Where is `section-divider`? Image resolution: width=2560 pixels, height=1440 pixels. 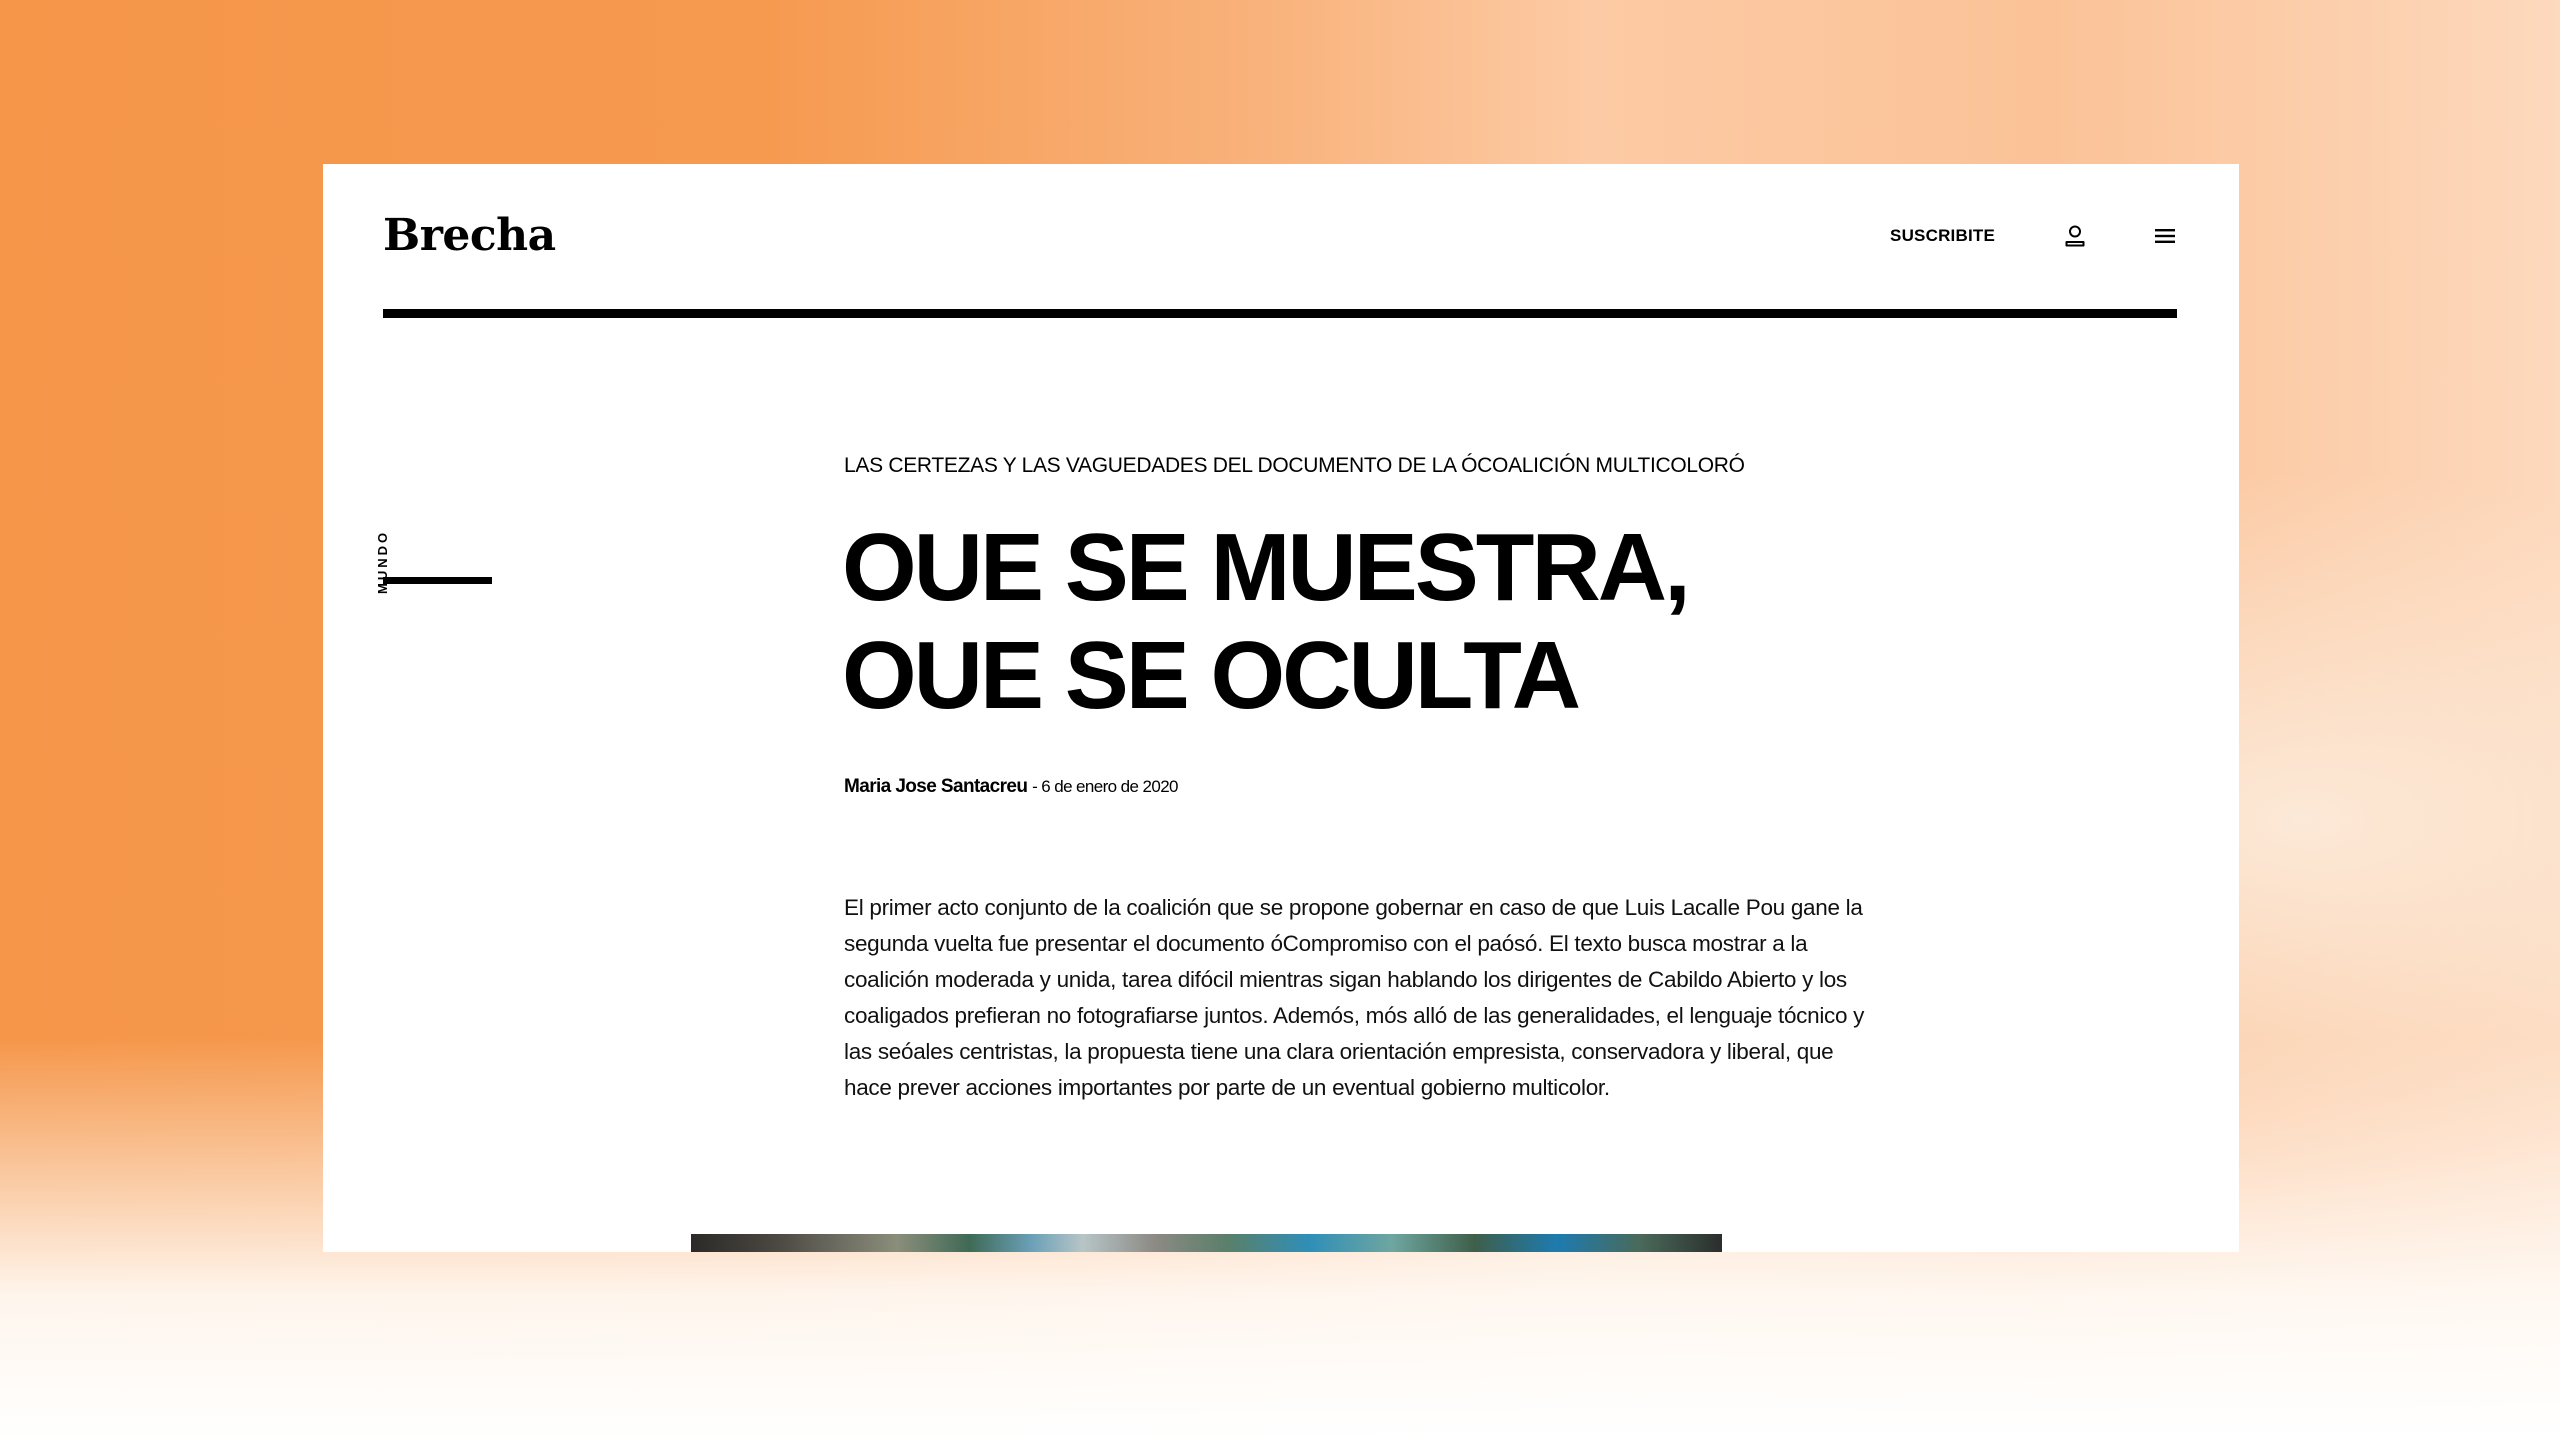 section-divider is located at coordinates (437, 580).